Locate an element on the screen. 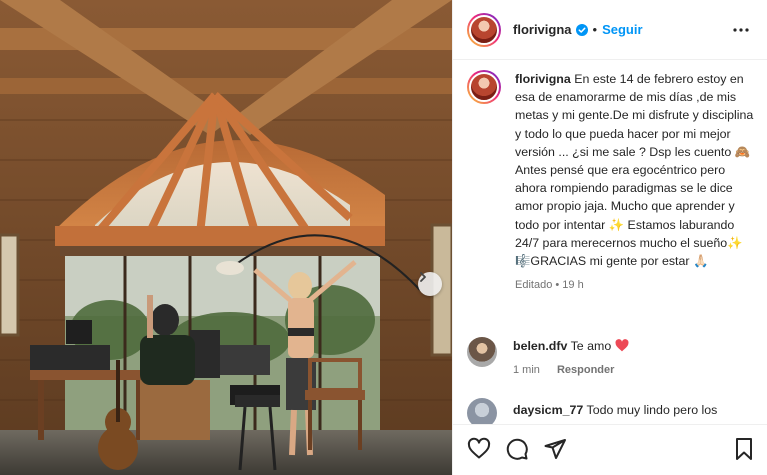 The height and width of the screenshot is (475, 767). chevron-right-icon is located at coordinates (423, 277).